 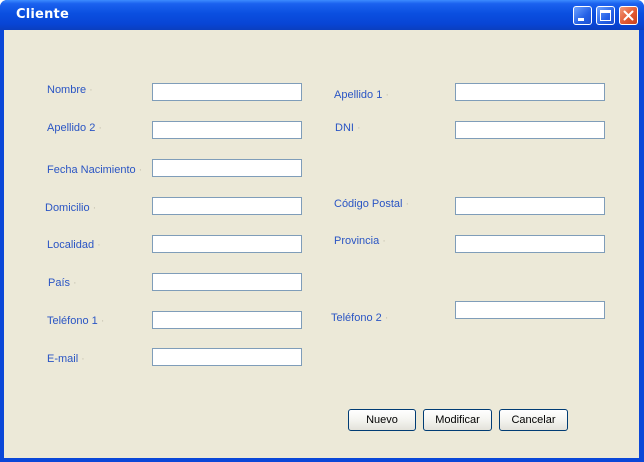 What do you see at coordinates (581, 19) in the screenshot?
I see `minimize-icon` at bounding box center [581, 19].